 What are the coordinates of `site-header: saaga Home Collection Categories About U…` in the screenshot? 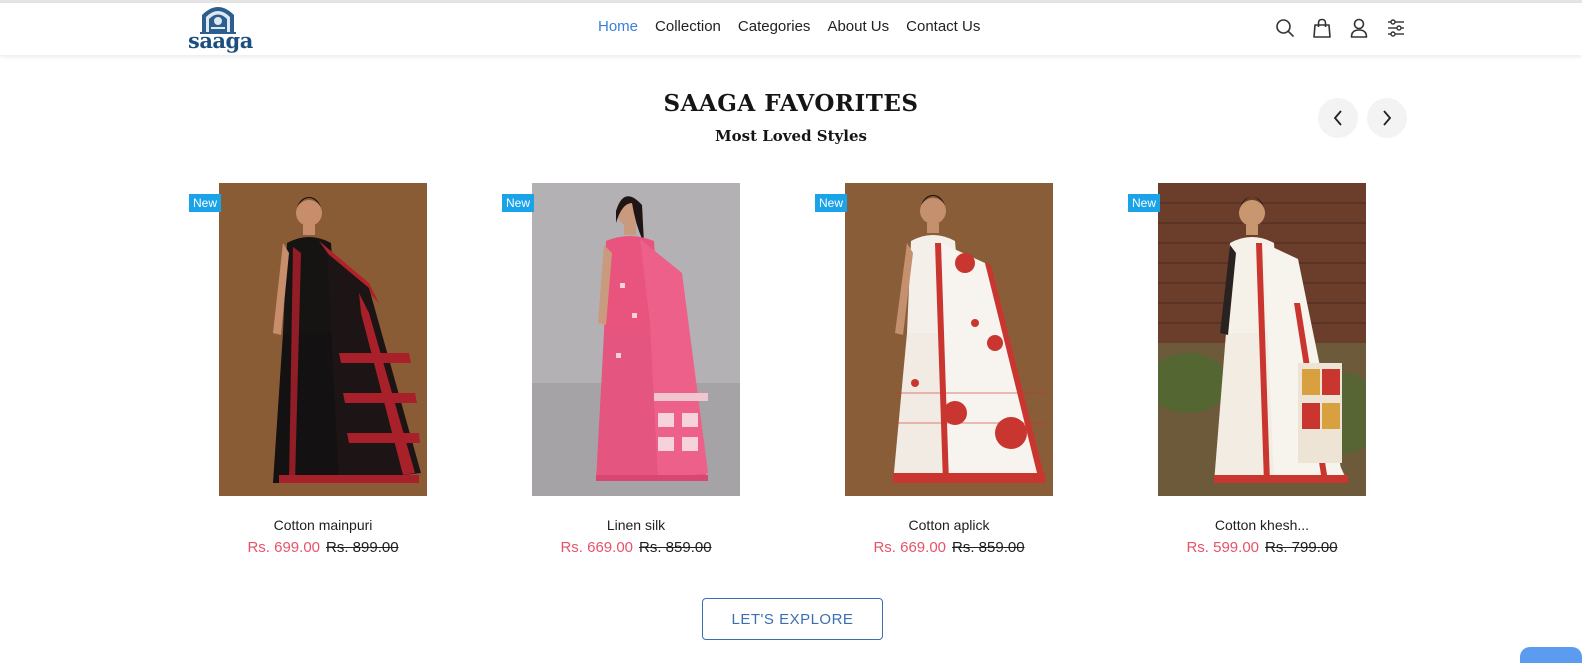 It's located at (791, 29).